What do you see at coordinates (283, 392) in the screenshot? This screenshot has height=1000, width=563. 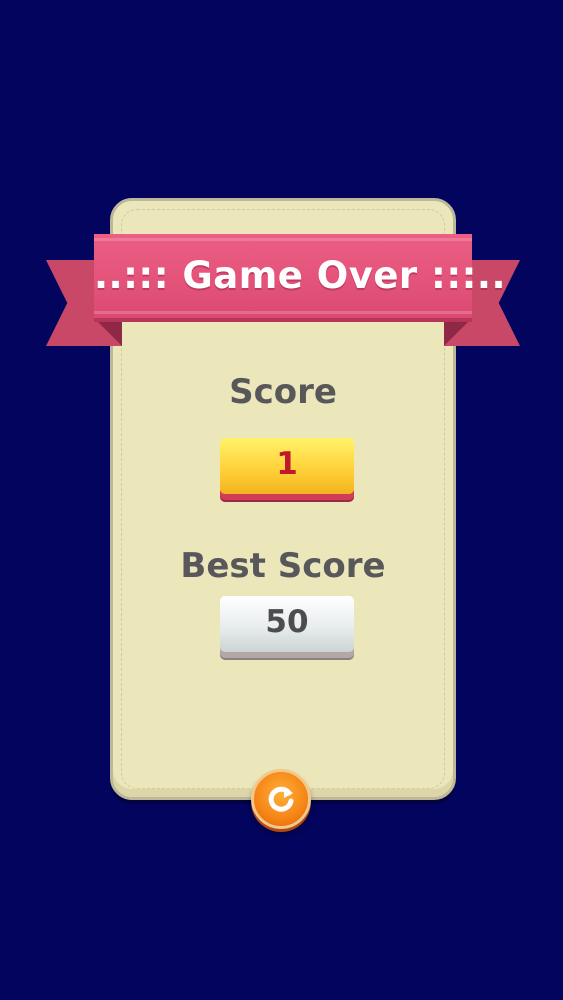 I see `score-label: Score` at bounding box center [283, 392].